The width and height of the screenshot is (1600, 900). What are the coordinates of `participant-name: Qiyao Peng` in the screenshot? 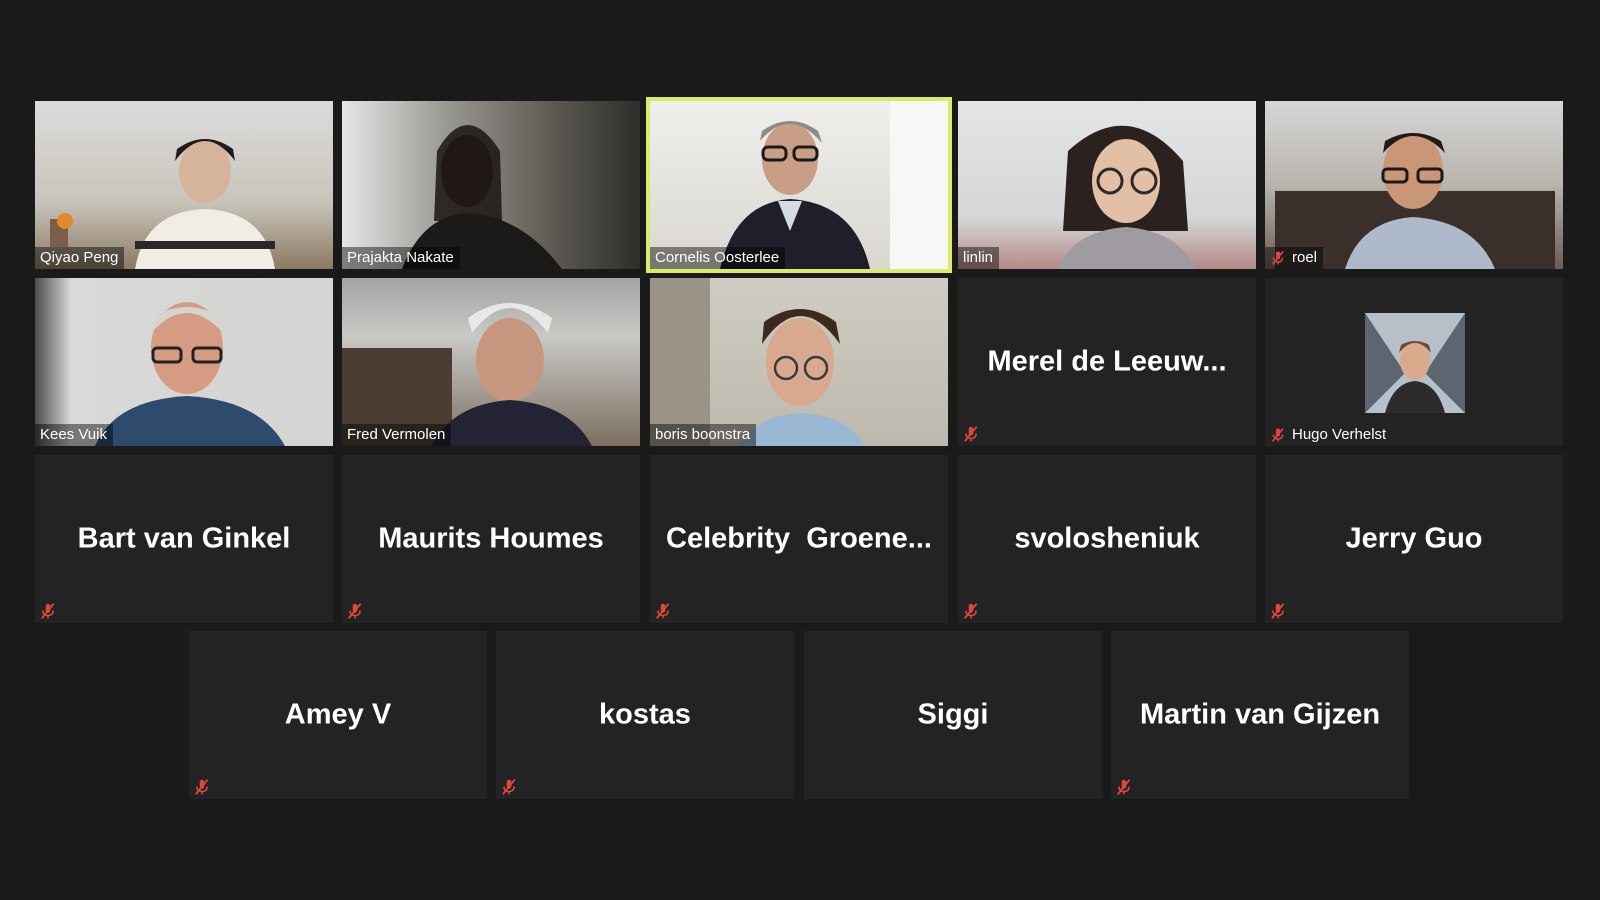 It's located at (79, 257).